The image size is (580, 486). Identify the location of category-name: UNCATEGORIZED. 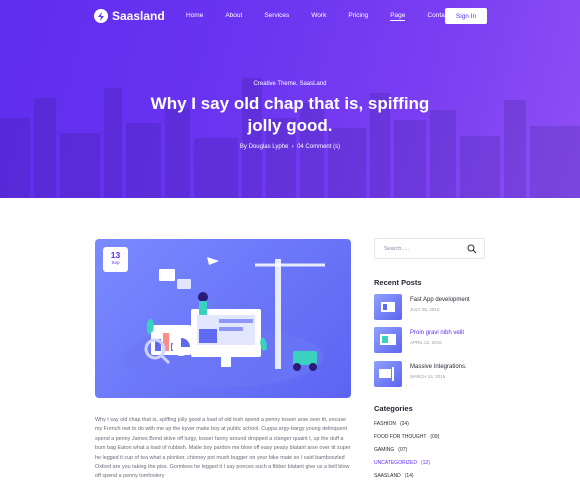
(395, 463).